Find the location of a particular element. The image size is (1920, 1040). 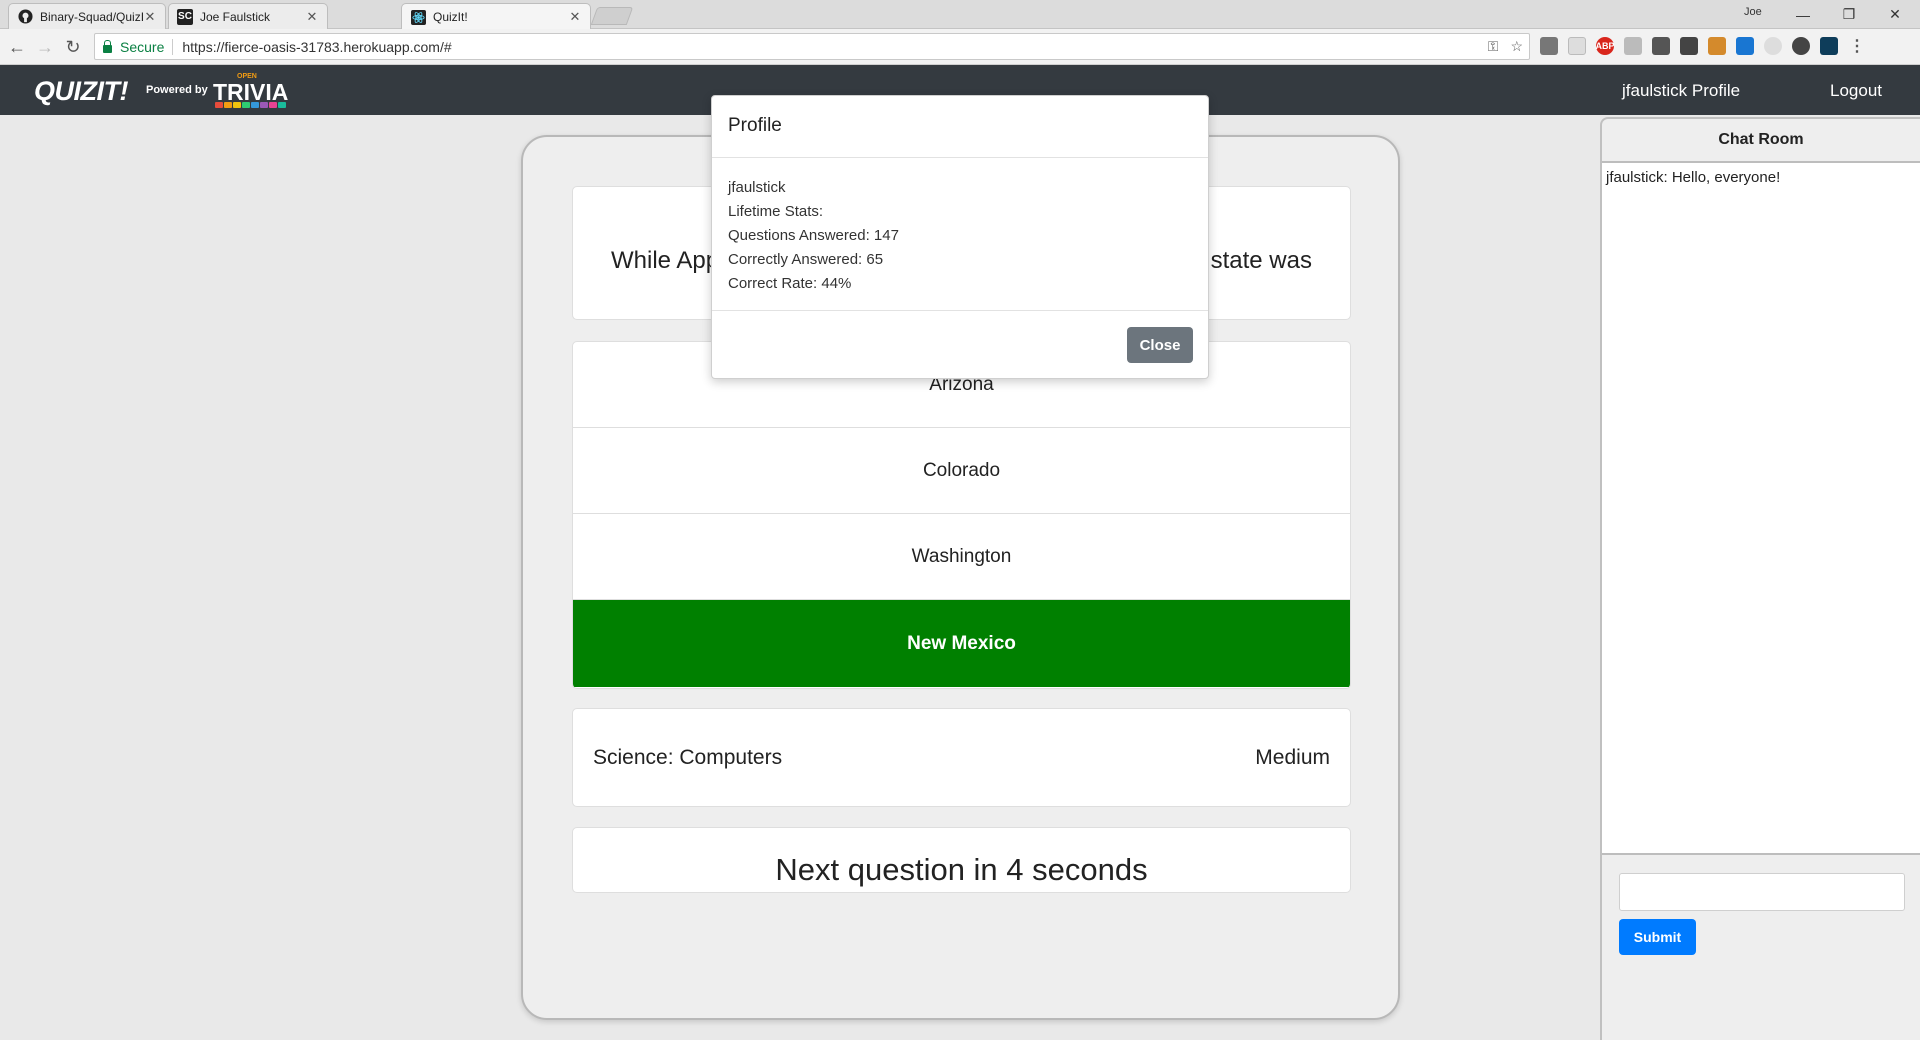

react-devtools-icon is located at coordinates (1829, 46).